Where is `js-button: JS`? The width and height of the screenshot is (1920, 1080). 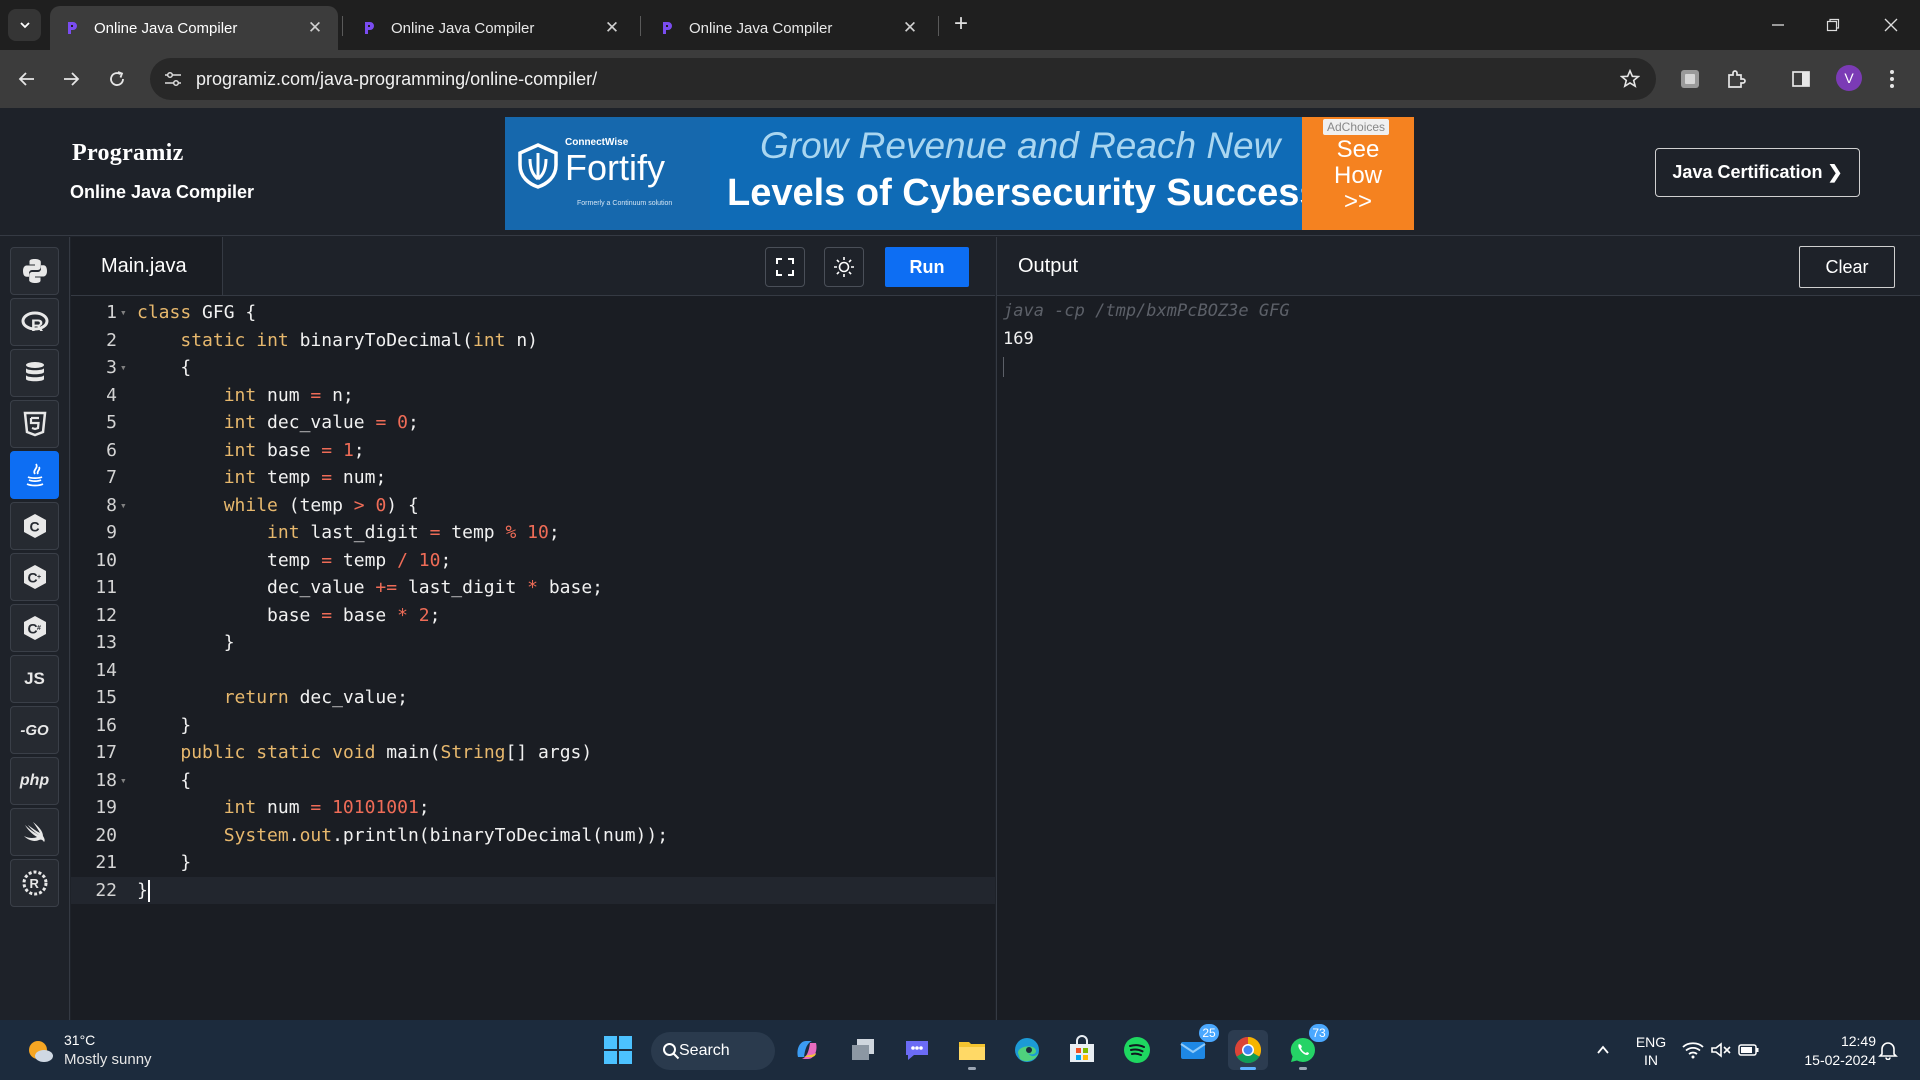 js-button: JS is located at coordinates (34, 679).